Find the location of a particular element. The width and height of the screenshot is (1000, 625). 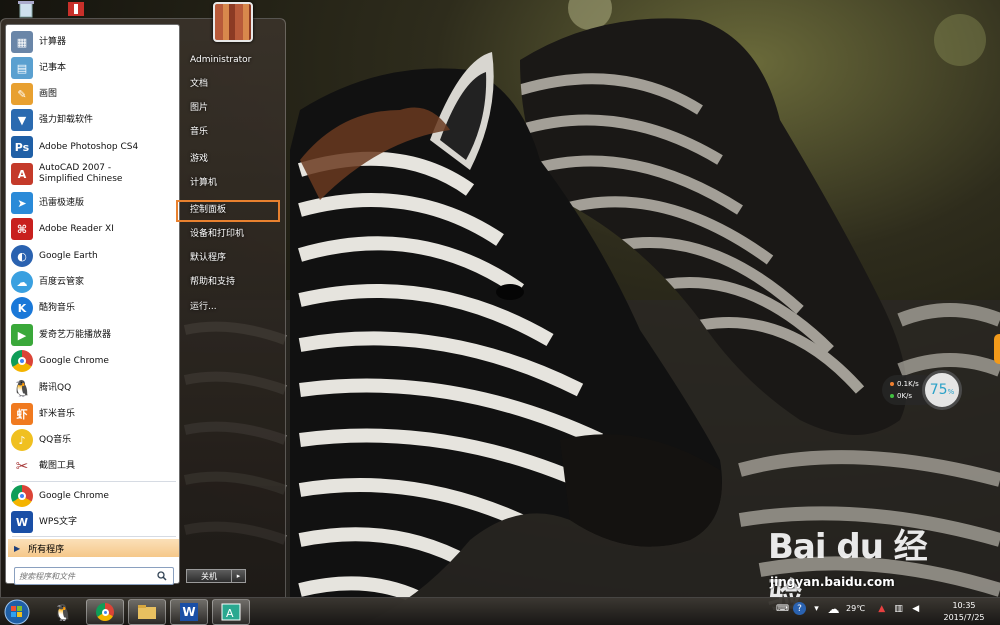

program-item-paint: ✎ 画图 is located at coordinates (93, 94).